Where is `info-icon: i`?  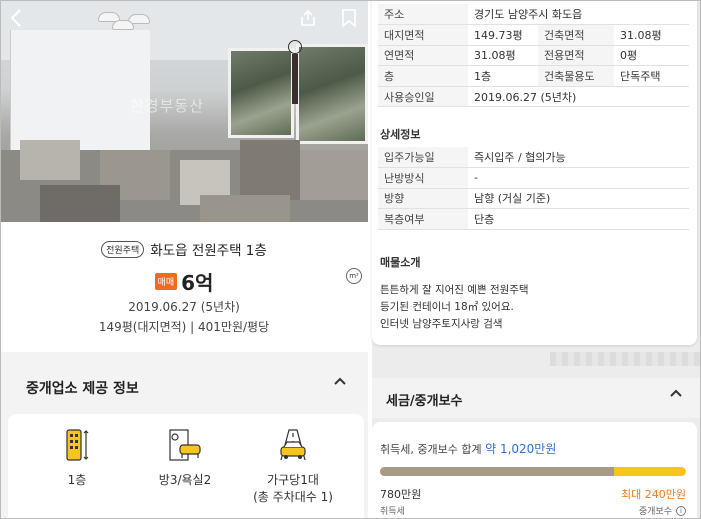 info-icon: i is located at coordinates (681, 510).